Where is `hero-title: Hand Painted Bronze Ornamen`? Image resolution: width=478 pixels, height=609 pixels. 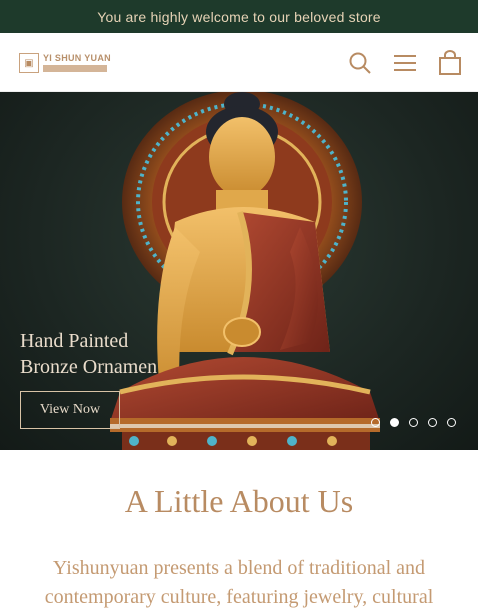 hero-title: Hand Painted Bronze Ornamen is located at coordinates (88, 354).